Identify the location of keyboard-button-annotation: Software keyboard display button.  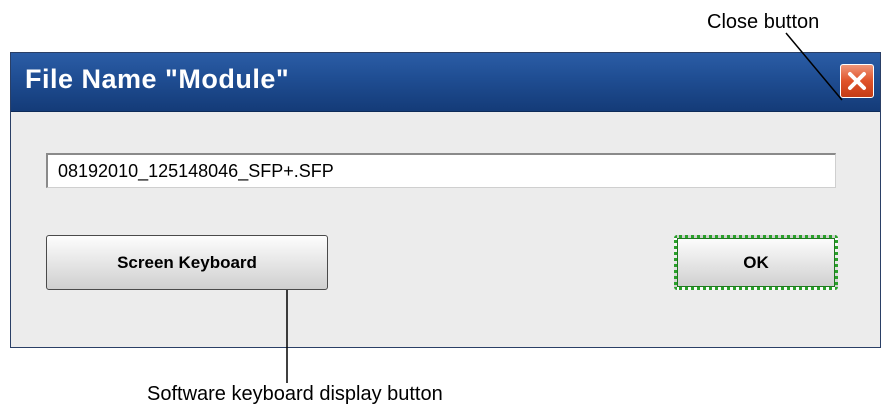
(295, 394).